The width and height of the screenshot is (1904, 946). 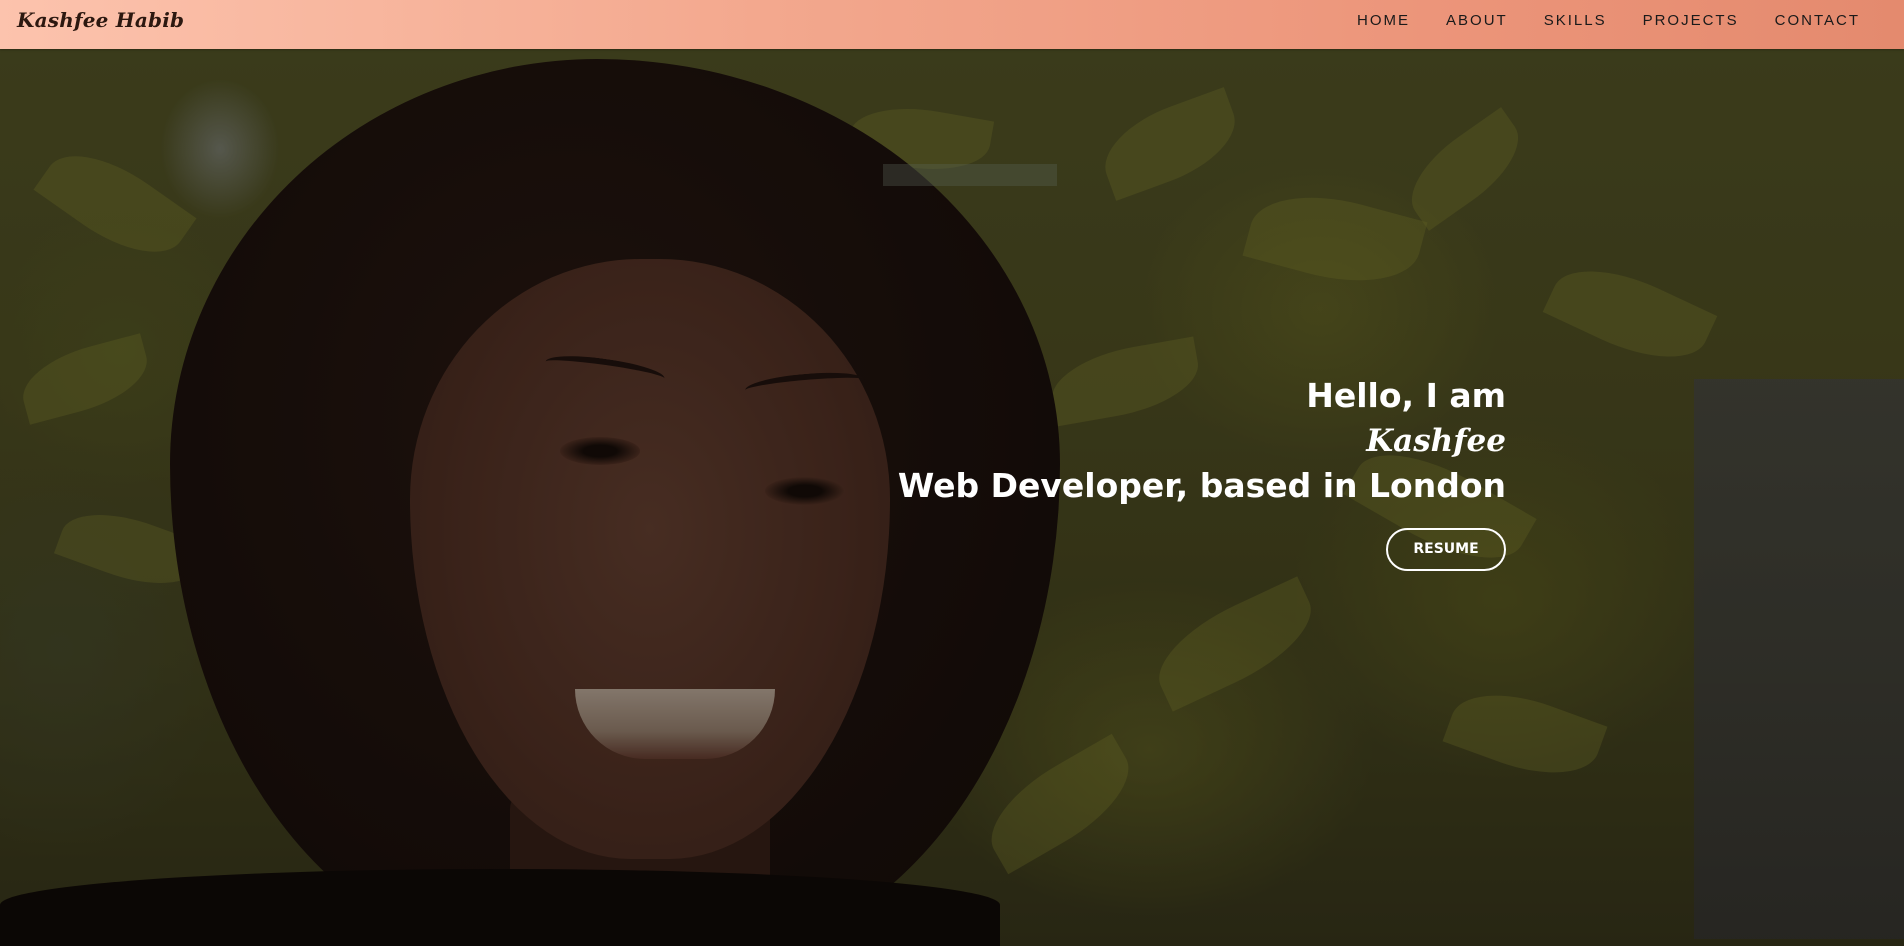 I want to click on nav-links: HOME ABOUT SKILLS PROJECTS CONTACT, so click(x=1590, y=20).